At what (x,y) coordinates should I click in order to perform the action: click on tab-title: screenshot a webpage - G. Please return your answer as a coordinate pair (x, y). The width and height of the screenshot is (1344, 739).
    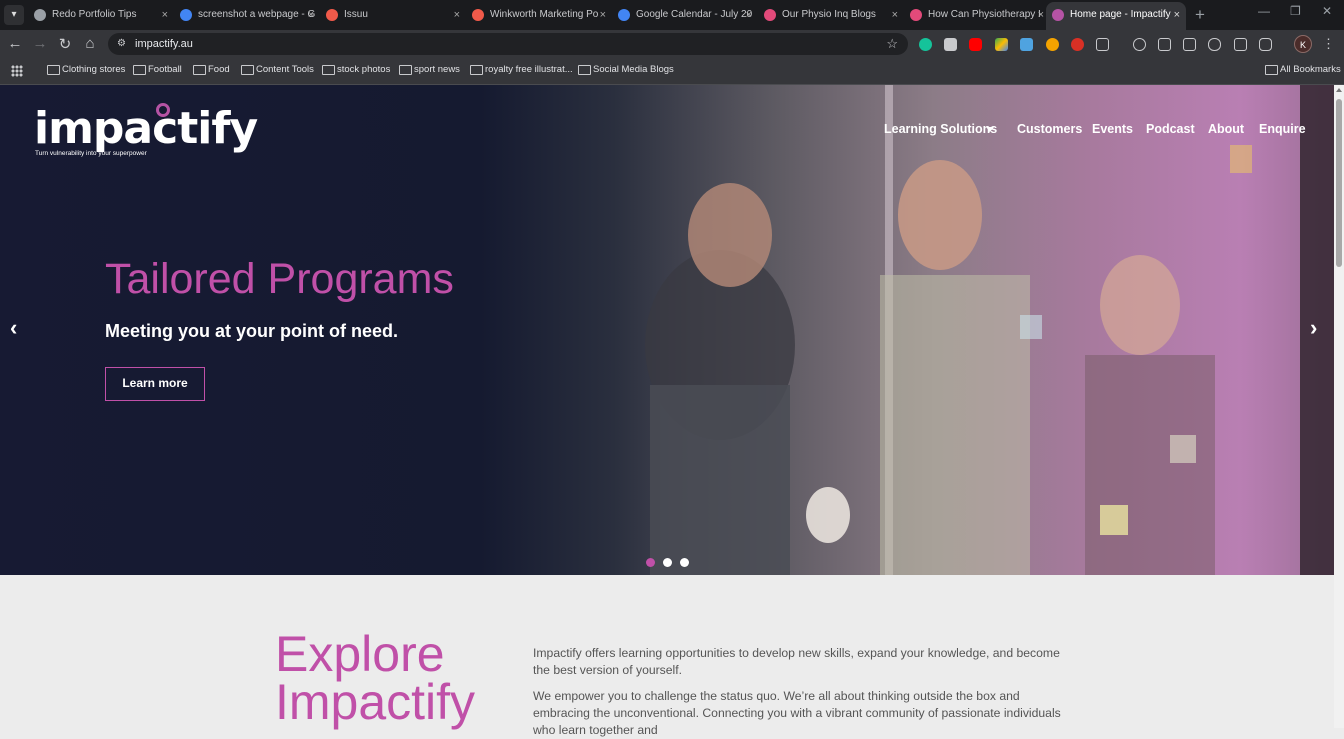
    Looking at the image, I should click on (257, 14).